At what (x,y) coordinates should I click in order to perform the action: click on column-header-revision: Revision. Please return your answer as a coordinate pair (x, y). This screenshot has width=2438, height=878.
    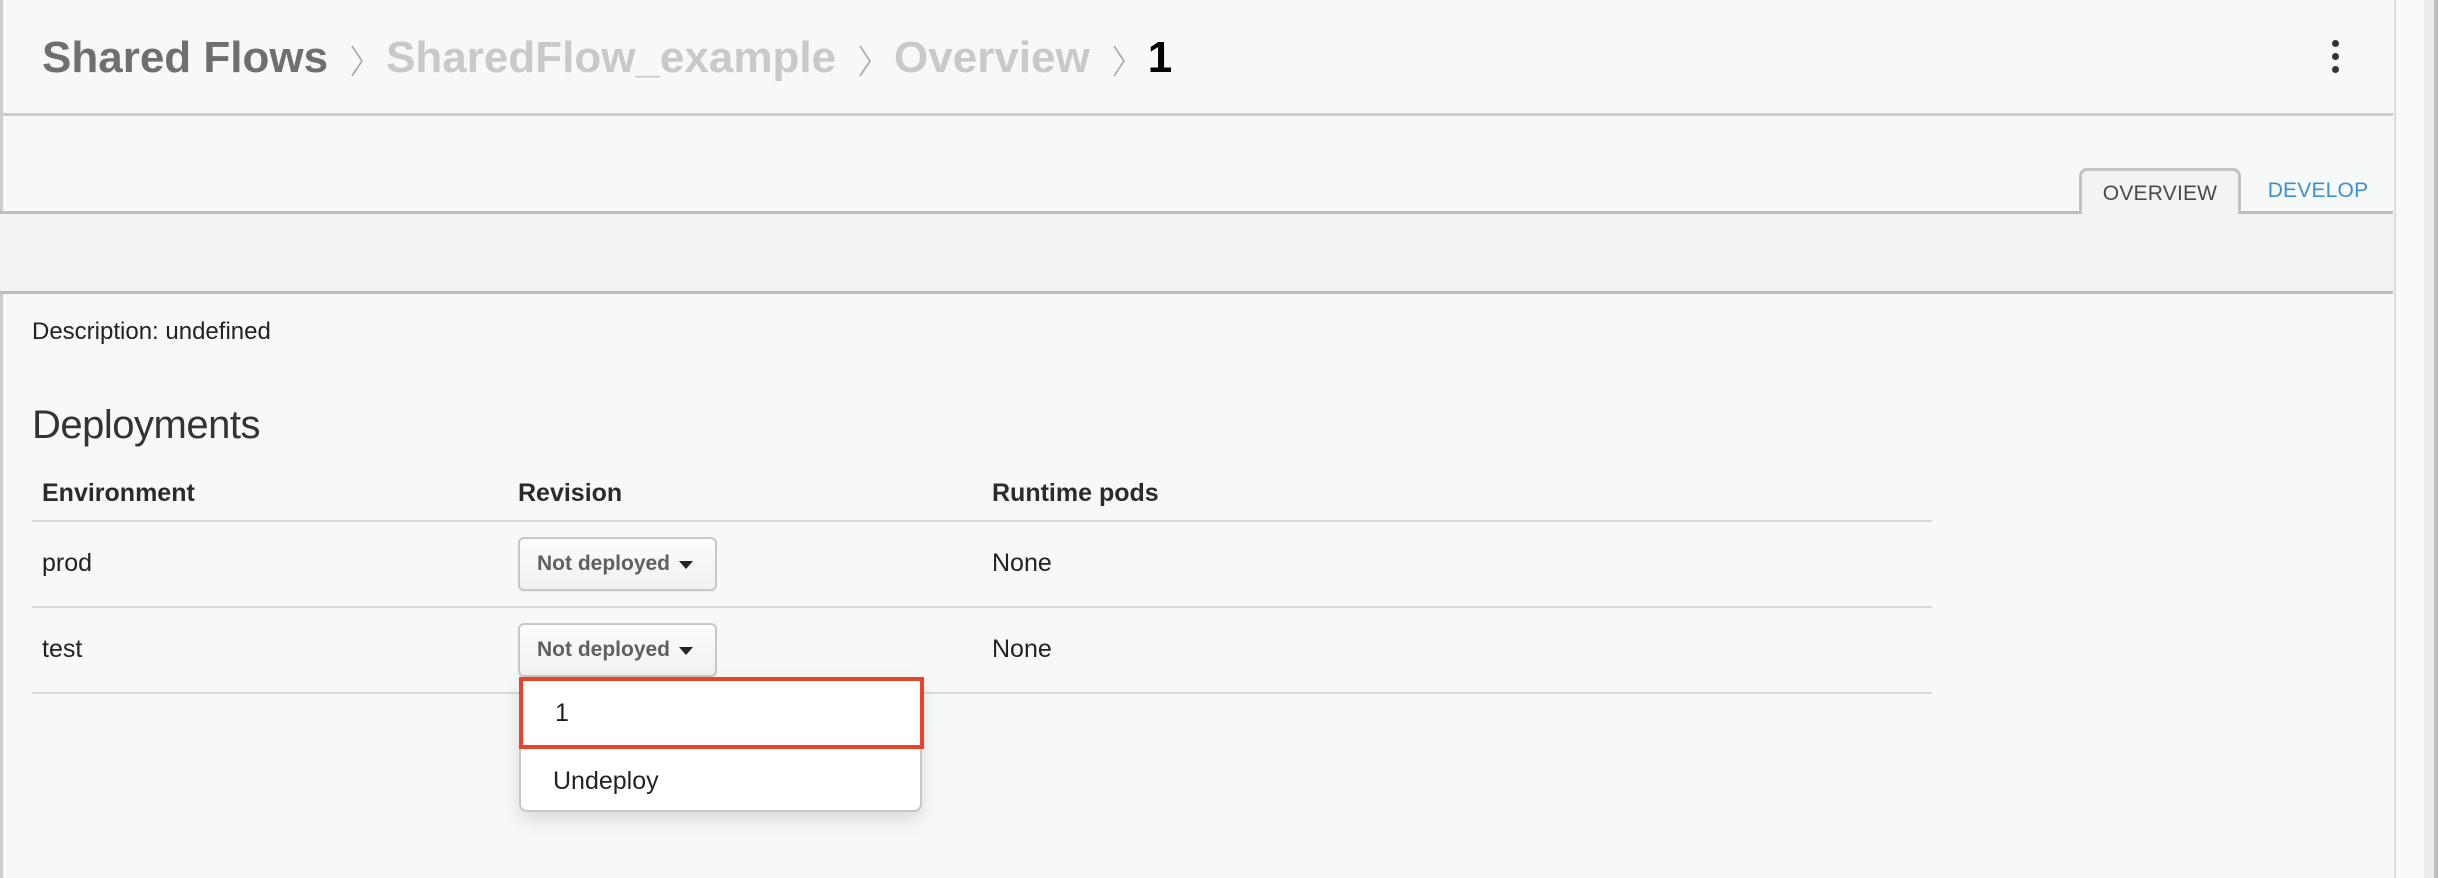
    Looking at the image, I should click on (570, 493).